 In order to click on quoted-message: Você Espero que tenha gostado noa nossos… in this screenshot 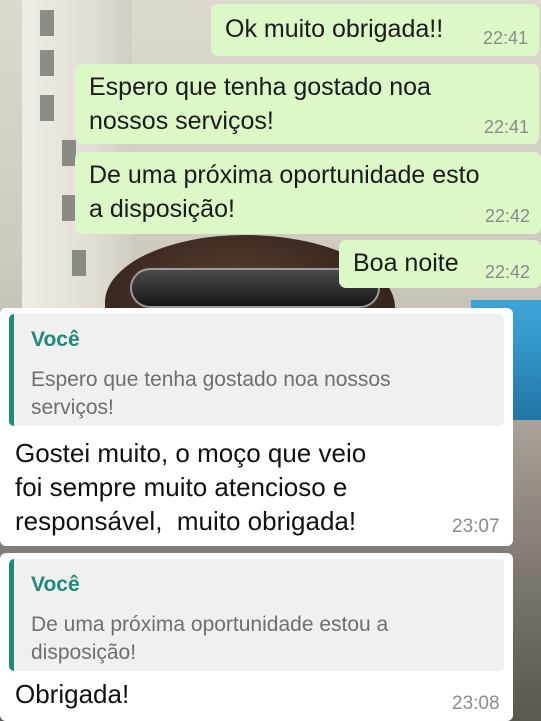, I will do `click(256, 370)`.